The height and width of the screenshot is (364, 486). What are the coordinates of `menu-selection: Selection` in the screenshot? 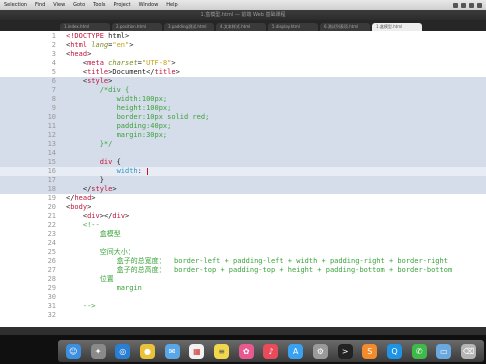 It's located at (15, 5).